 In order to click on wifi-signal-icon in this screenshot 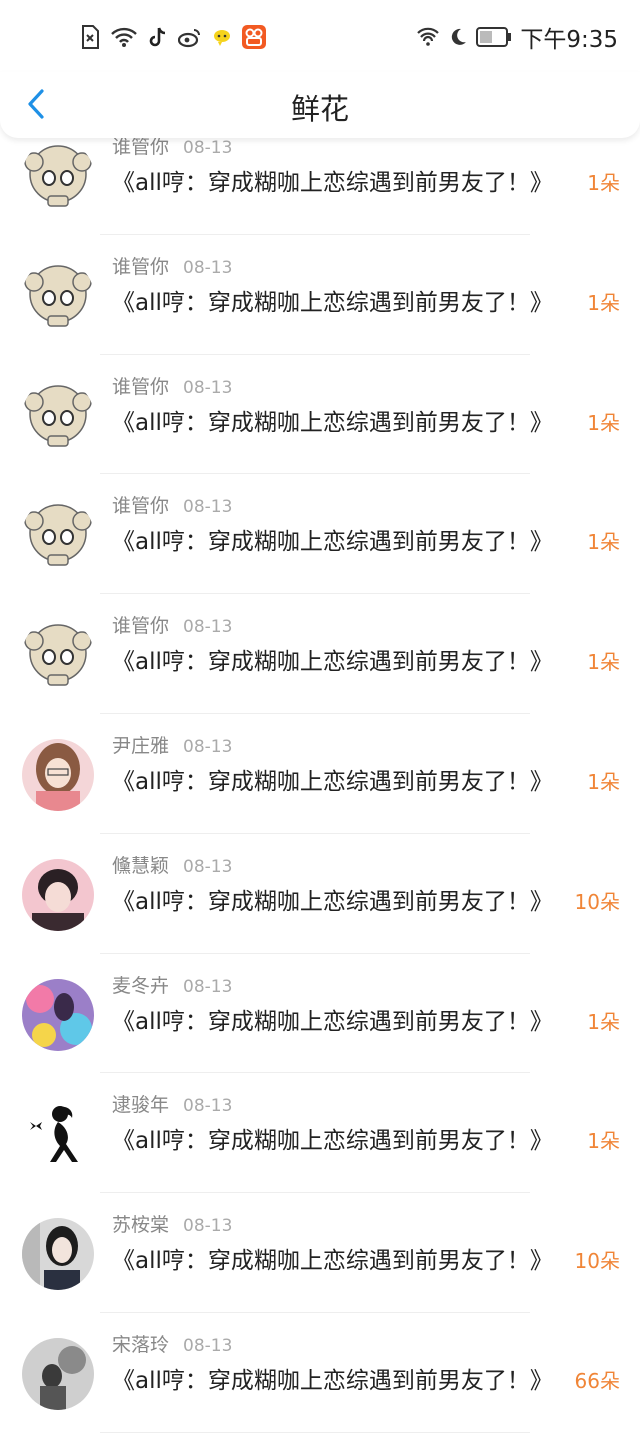, I will do `click(428, 37)`.